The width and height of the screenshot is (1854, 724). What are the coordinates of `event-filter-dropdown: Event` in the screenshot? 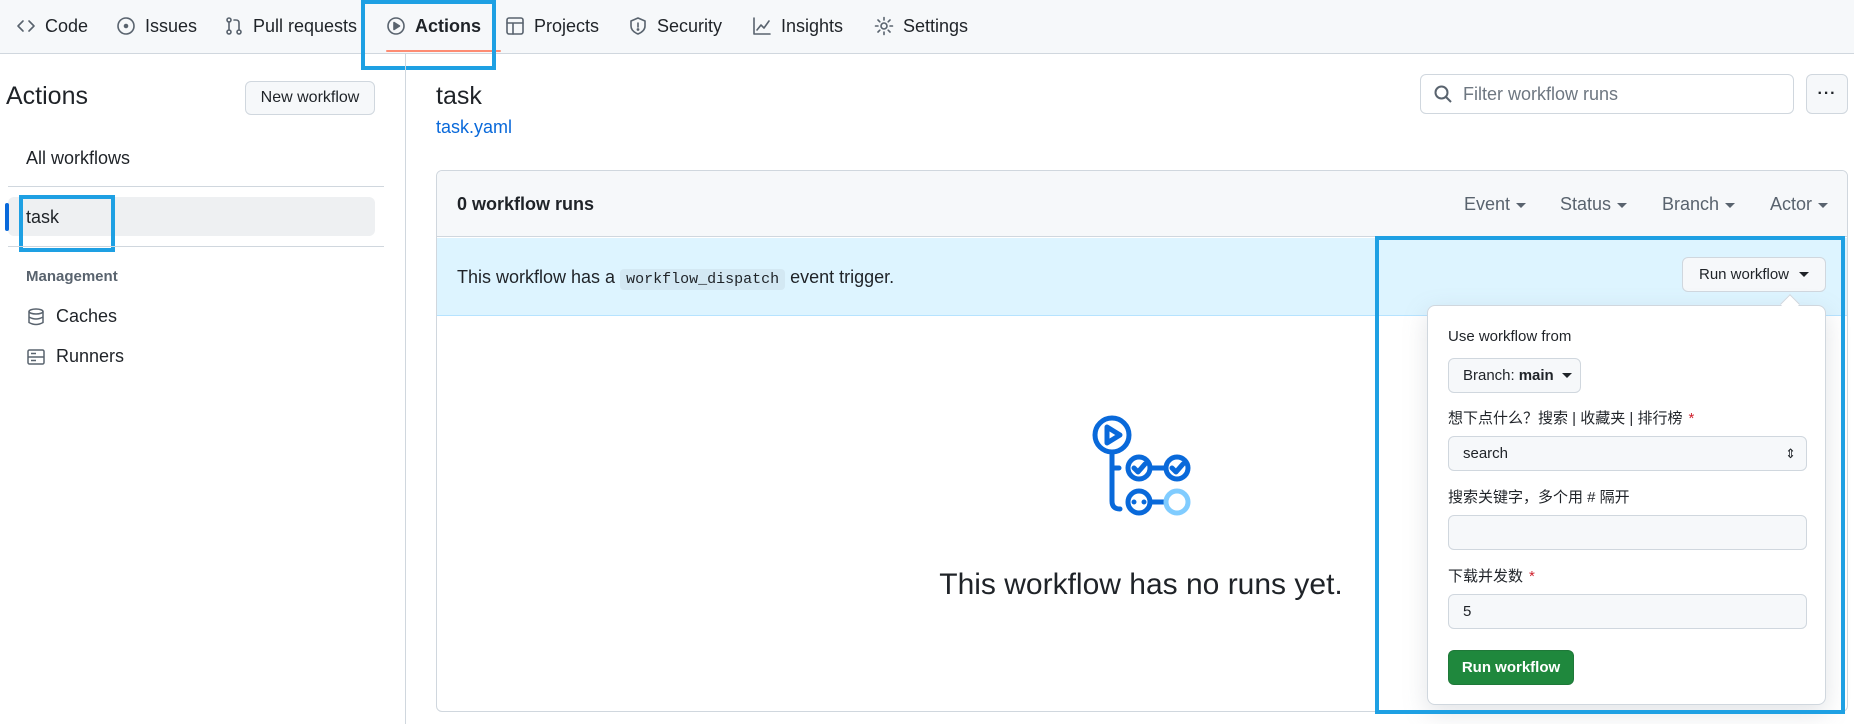 It's located at (1495, 204).